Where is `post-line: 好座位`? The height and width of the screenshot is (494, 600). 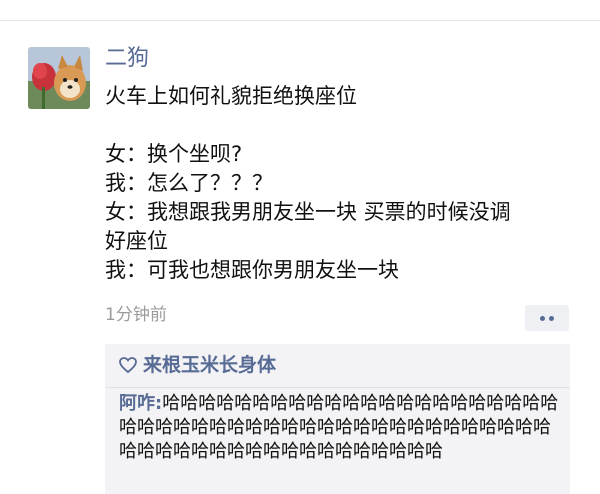
post-line: 好座位 is located at coordinates (136, 241).